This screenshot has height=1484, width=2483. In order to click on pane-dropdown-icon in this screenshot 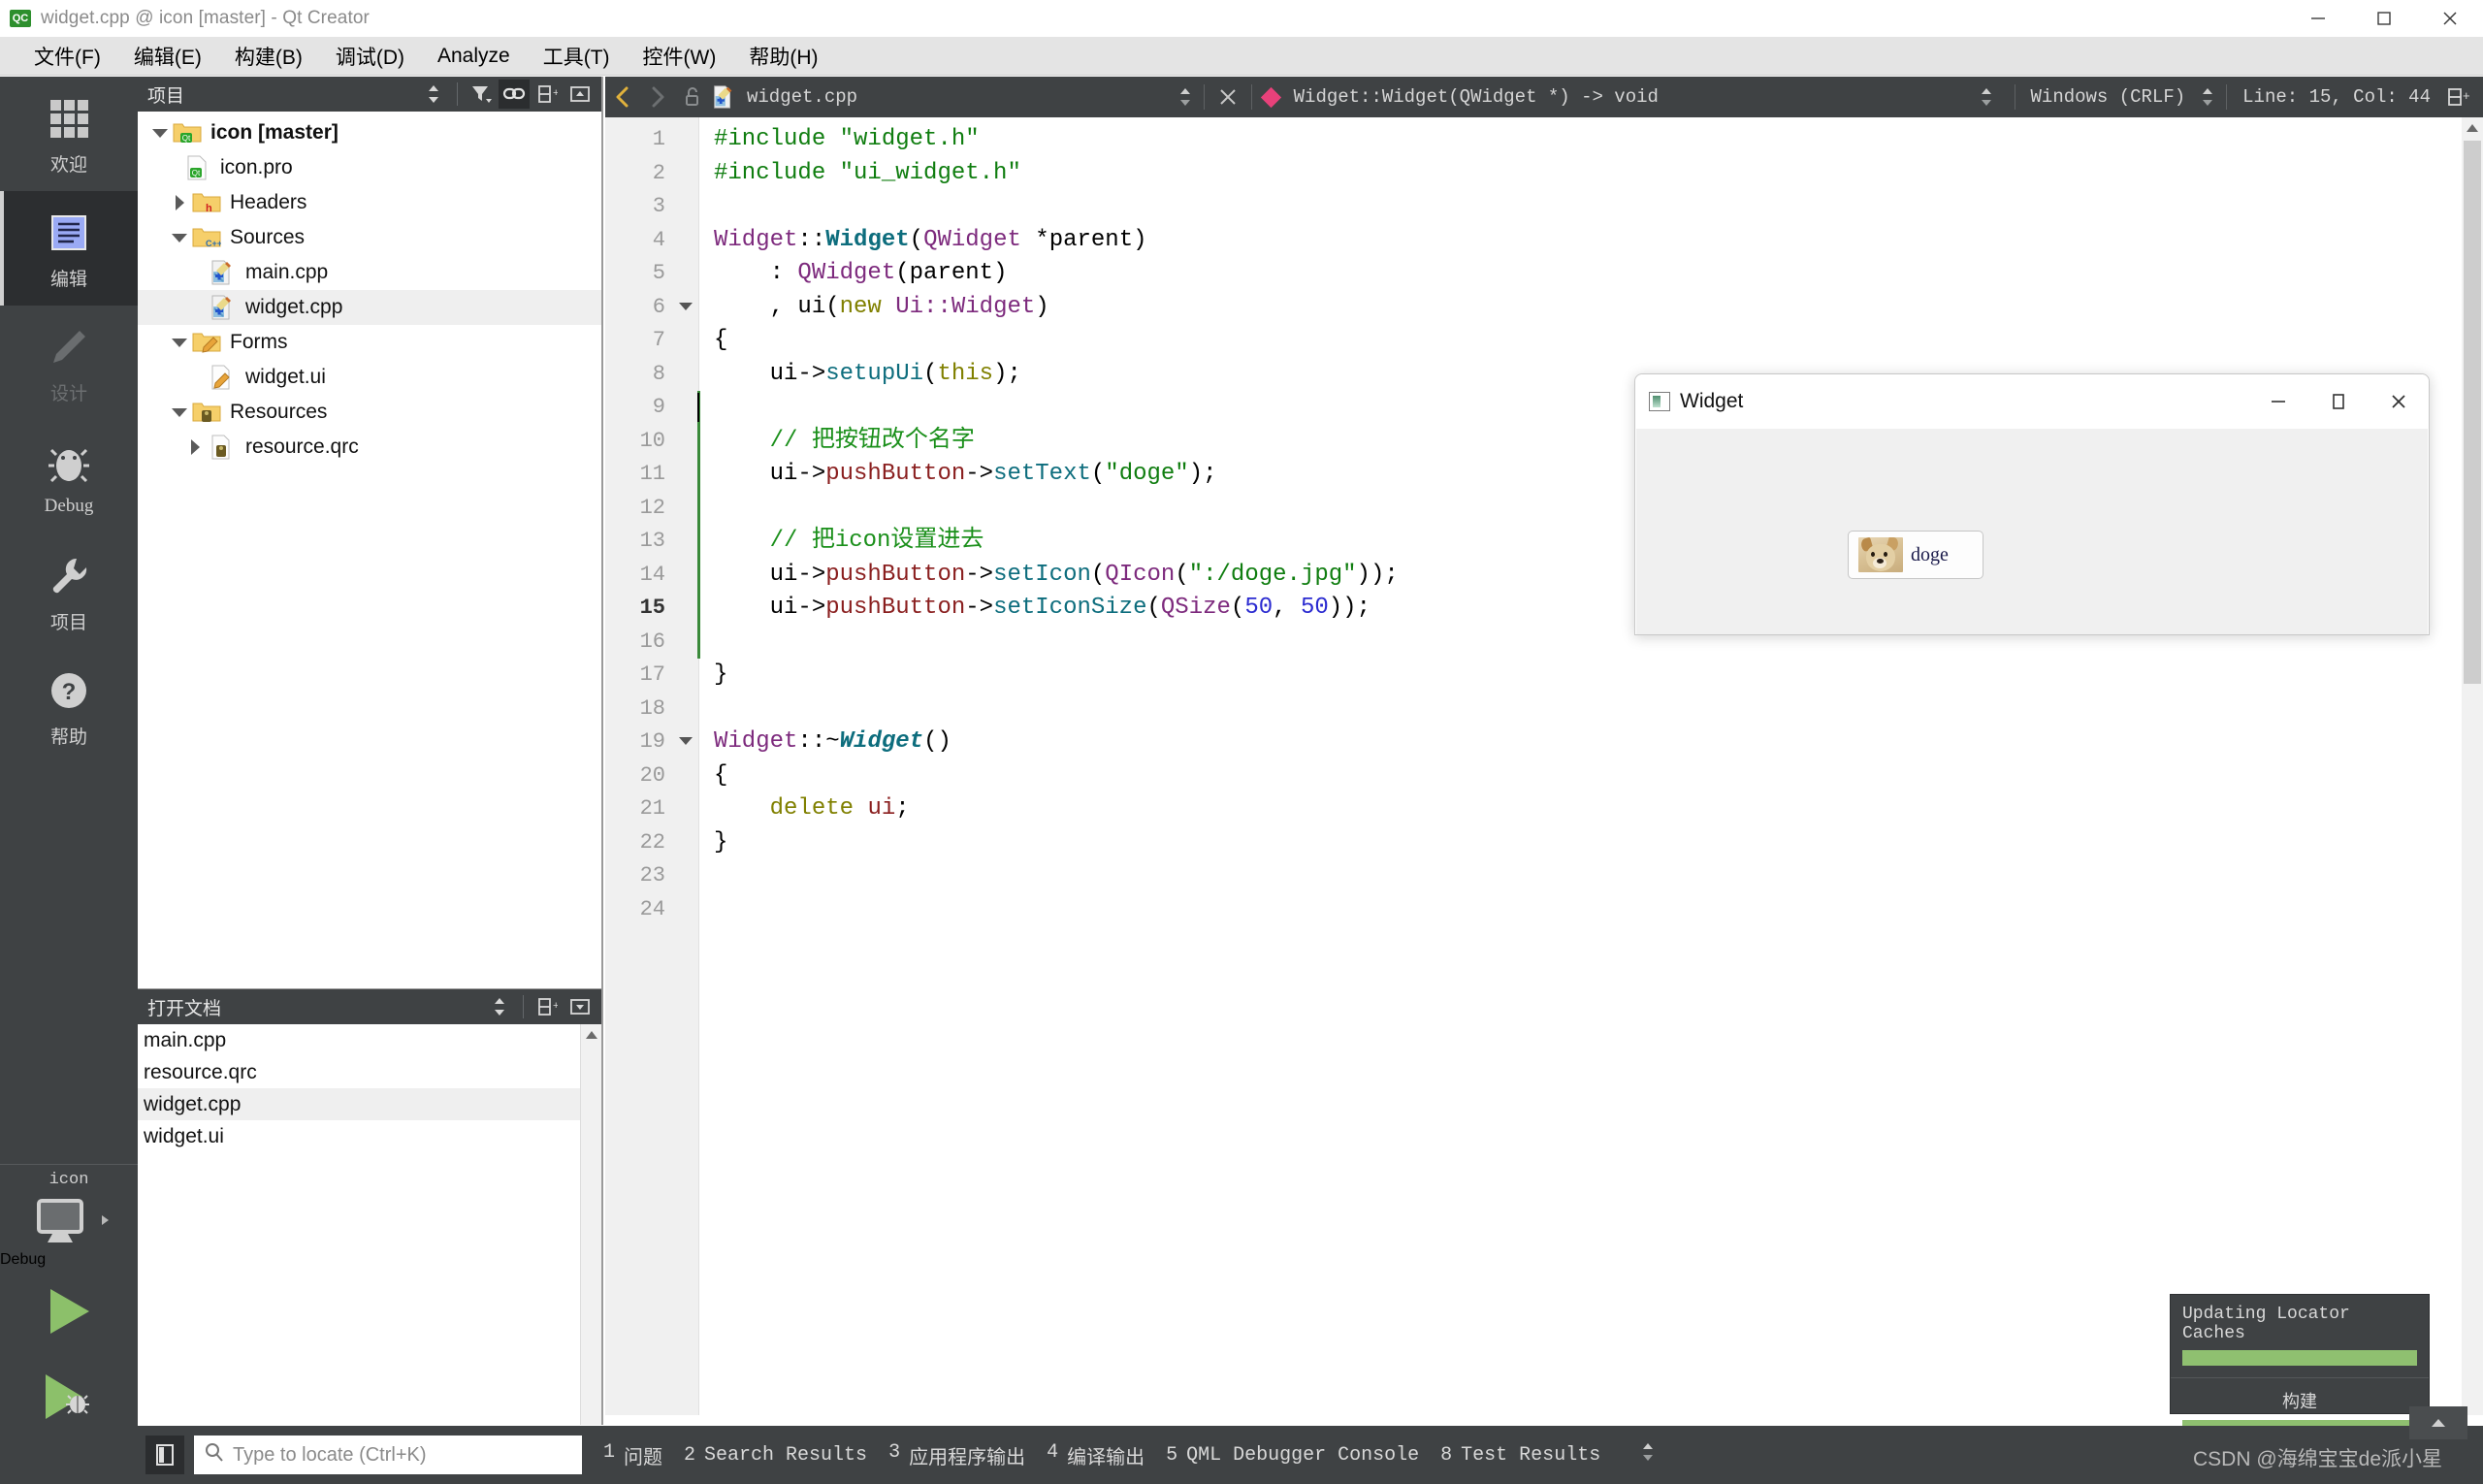, I will do `click(1648, 1455)`.